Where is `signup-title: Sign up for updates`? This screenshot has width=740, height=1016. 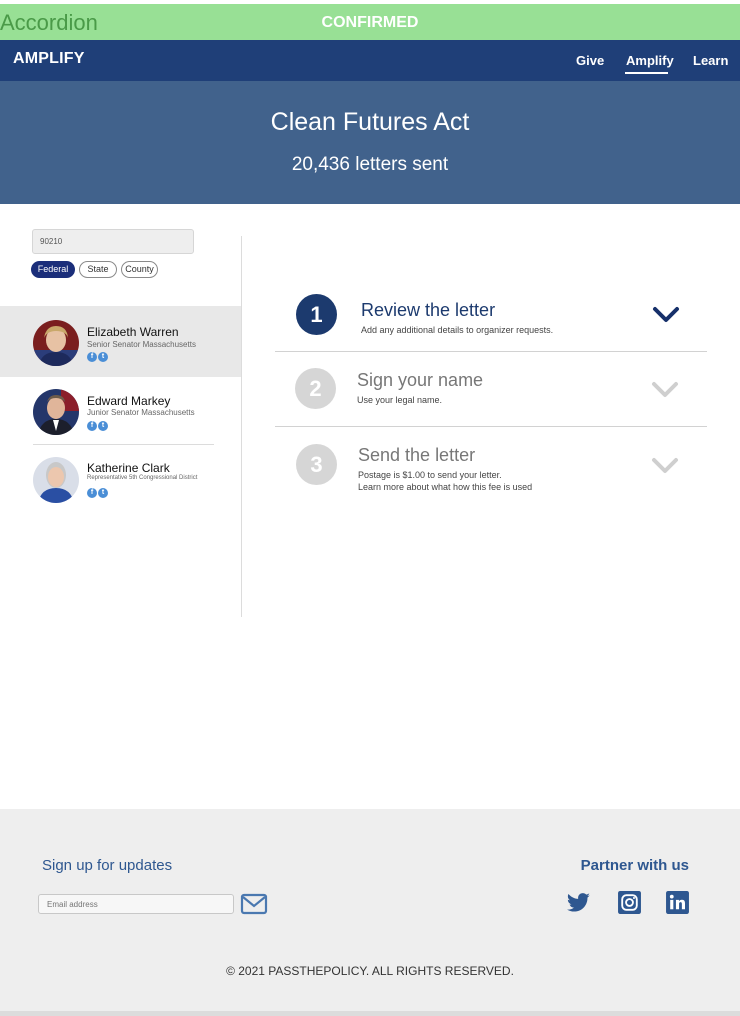
signup-title: Sign up for updates is located at coordinates (107, 865).